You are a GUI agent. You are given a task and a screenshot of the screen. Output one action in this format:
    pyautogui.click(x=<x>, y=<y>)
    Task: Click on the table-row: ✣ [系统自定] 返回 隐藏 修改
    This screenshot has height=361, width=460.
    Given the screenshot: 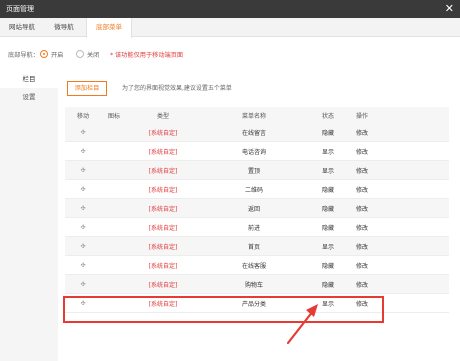 What is the action you would take?
    pyautogui.click(x=257, y=208)
    